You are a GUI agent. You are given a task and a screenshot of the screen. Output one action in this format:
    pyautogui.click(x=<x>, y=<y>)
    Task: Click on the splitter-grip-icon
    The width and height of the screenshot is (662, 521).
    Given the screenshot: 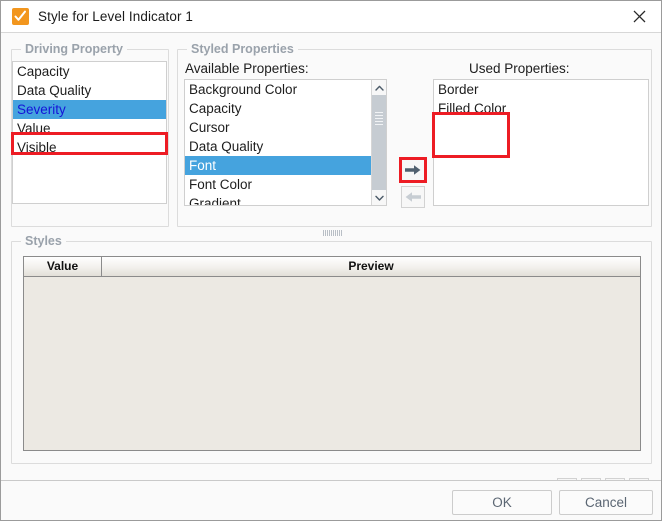 What is the action you would take?
    pyautogui.click(x=332, y=233)
    